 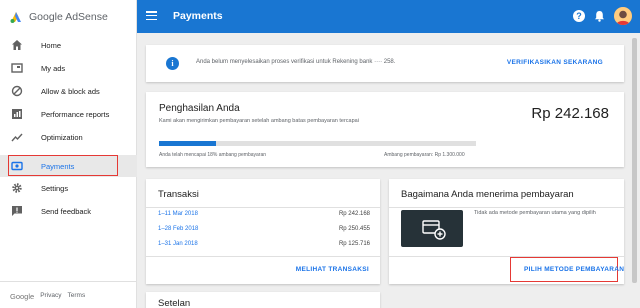 What do you see at coordinates (199, 108) in the screenshot?
I see `earnings-title: Penghasilan Anda` at bounding box center [199, 108].